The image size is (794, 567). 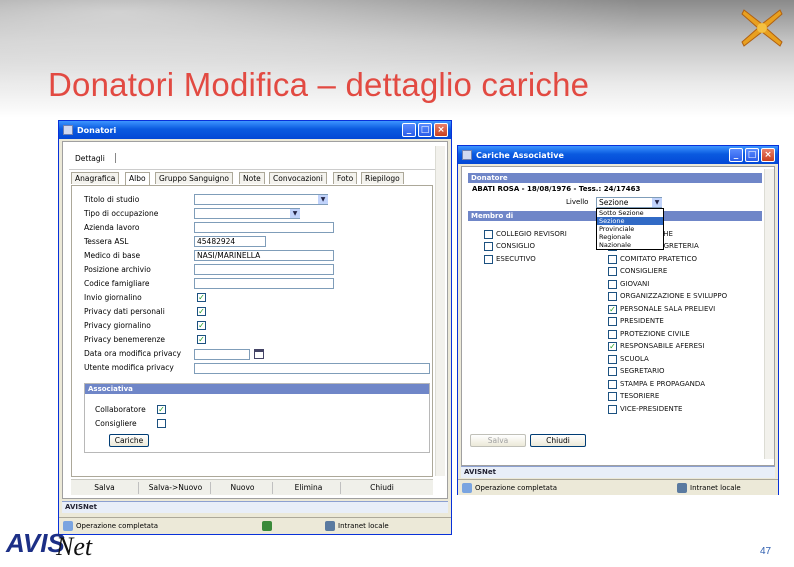 I want to click on dettagli-label: Dettagli, so click(x=90, y=158).